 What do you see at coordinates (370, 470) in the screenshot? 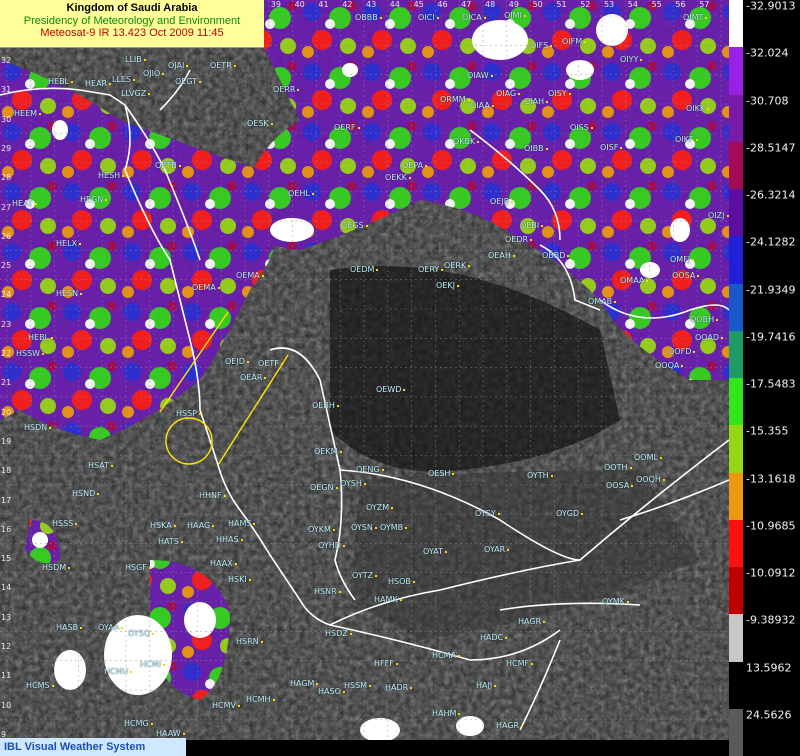
I see `station-label: OENG` at bounding box center [370, 470].